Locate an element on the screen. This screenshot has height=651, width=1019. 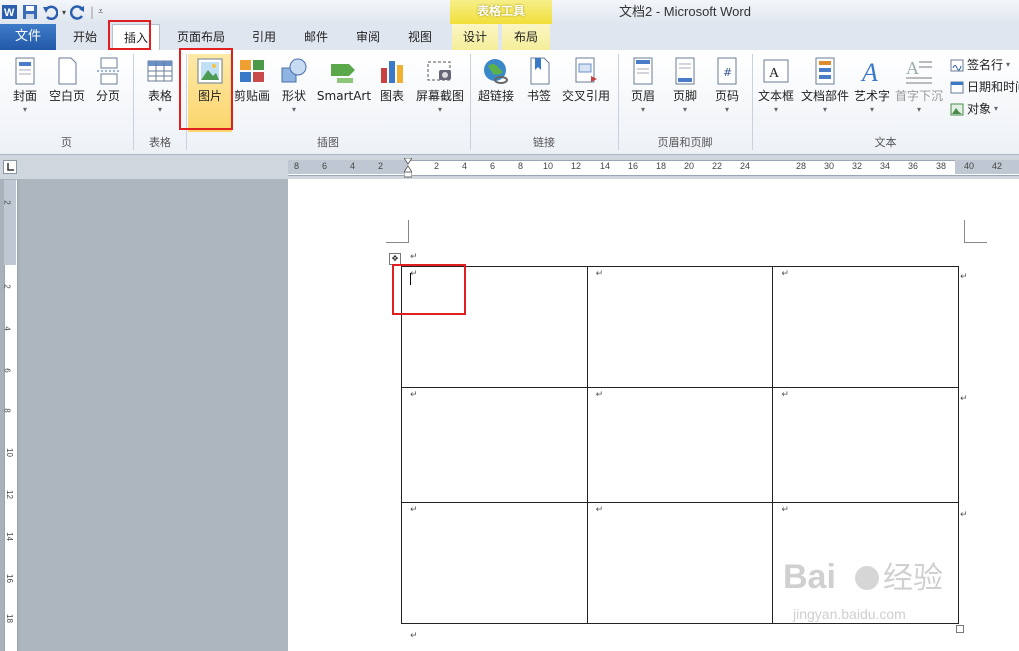
table-row: ↵ ↵ ↵ is located at coordinates (680, 445).